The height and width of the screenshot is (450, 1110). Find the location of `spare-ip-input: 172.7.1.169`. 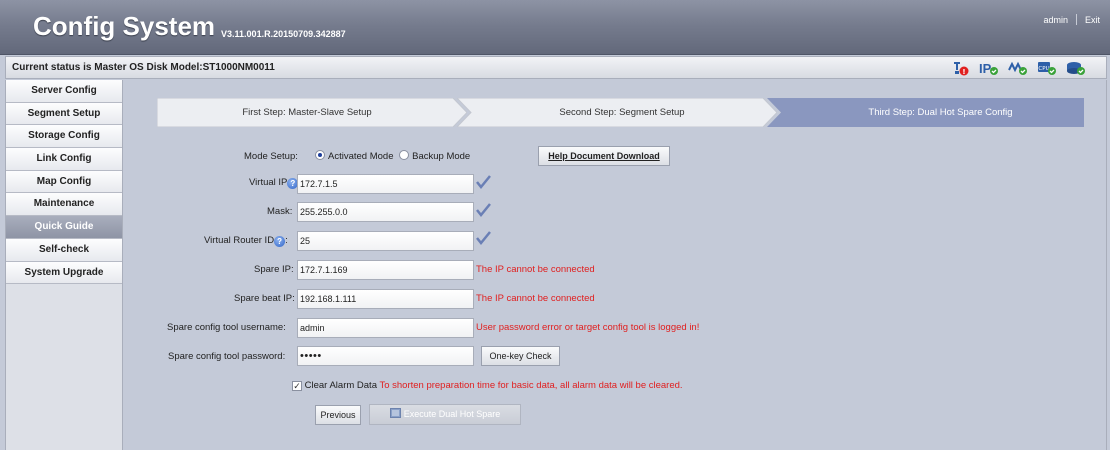

spare-ip-input: 172.7.1.169 is located at coordinates (385, 270).